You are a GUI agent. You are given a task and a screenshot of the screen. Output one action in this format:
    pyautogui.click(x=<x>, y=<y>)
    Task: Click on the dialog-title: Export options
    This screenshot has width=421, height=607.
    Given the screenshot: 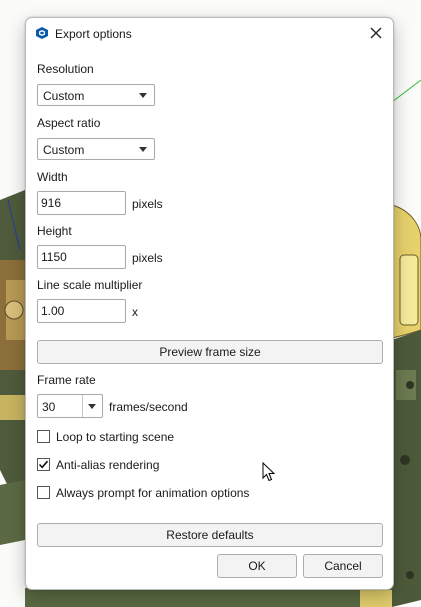 What is the action you would take?
    pyautogui.click(x=93, y=34)
    